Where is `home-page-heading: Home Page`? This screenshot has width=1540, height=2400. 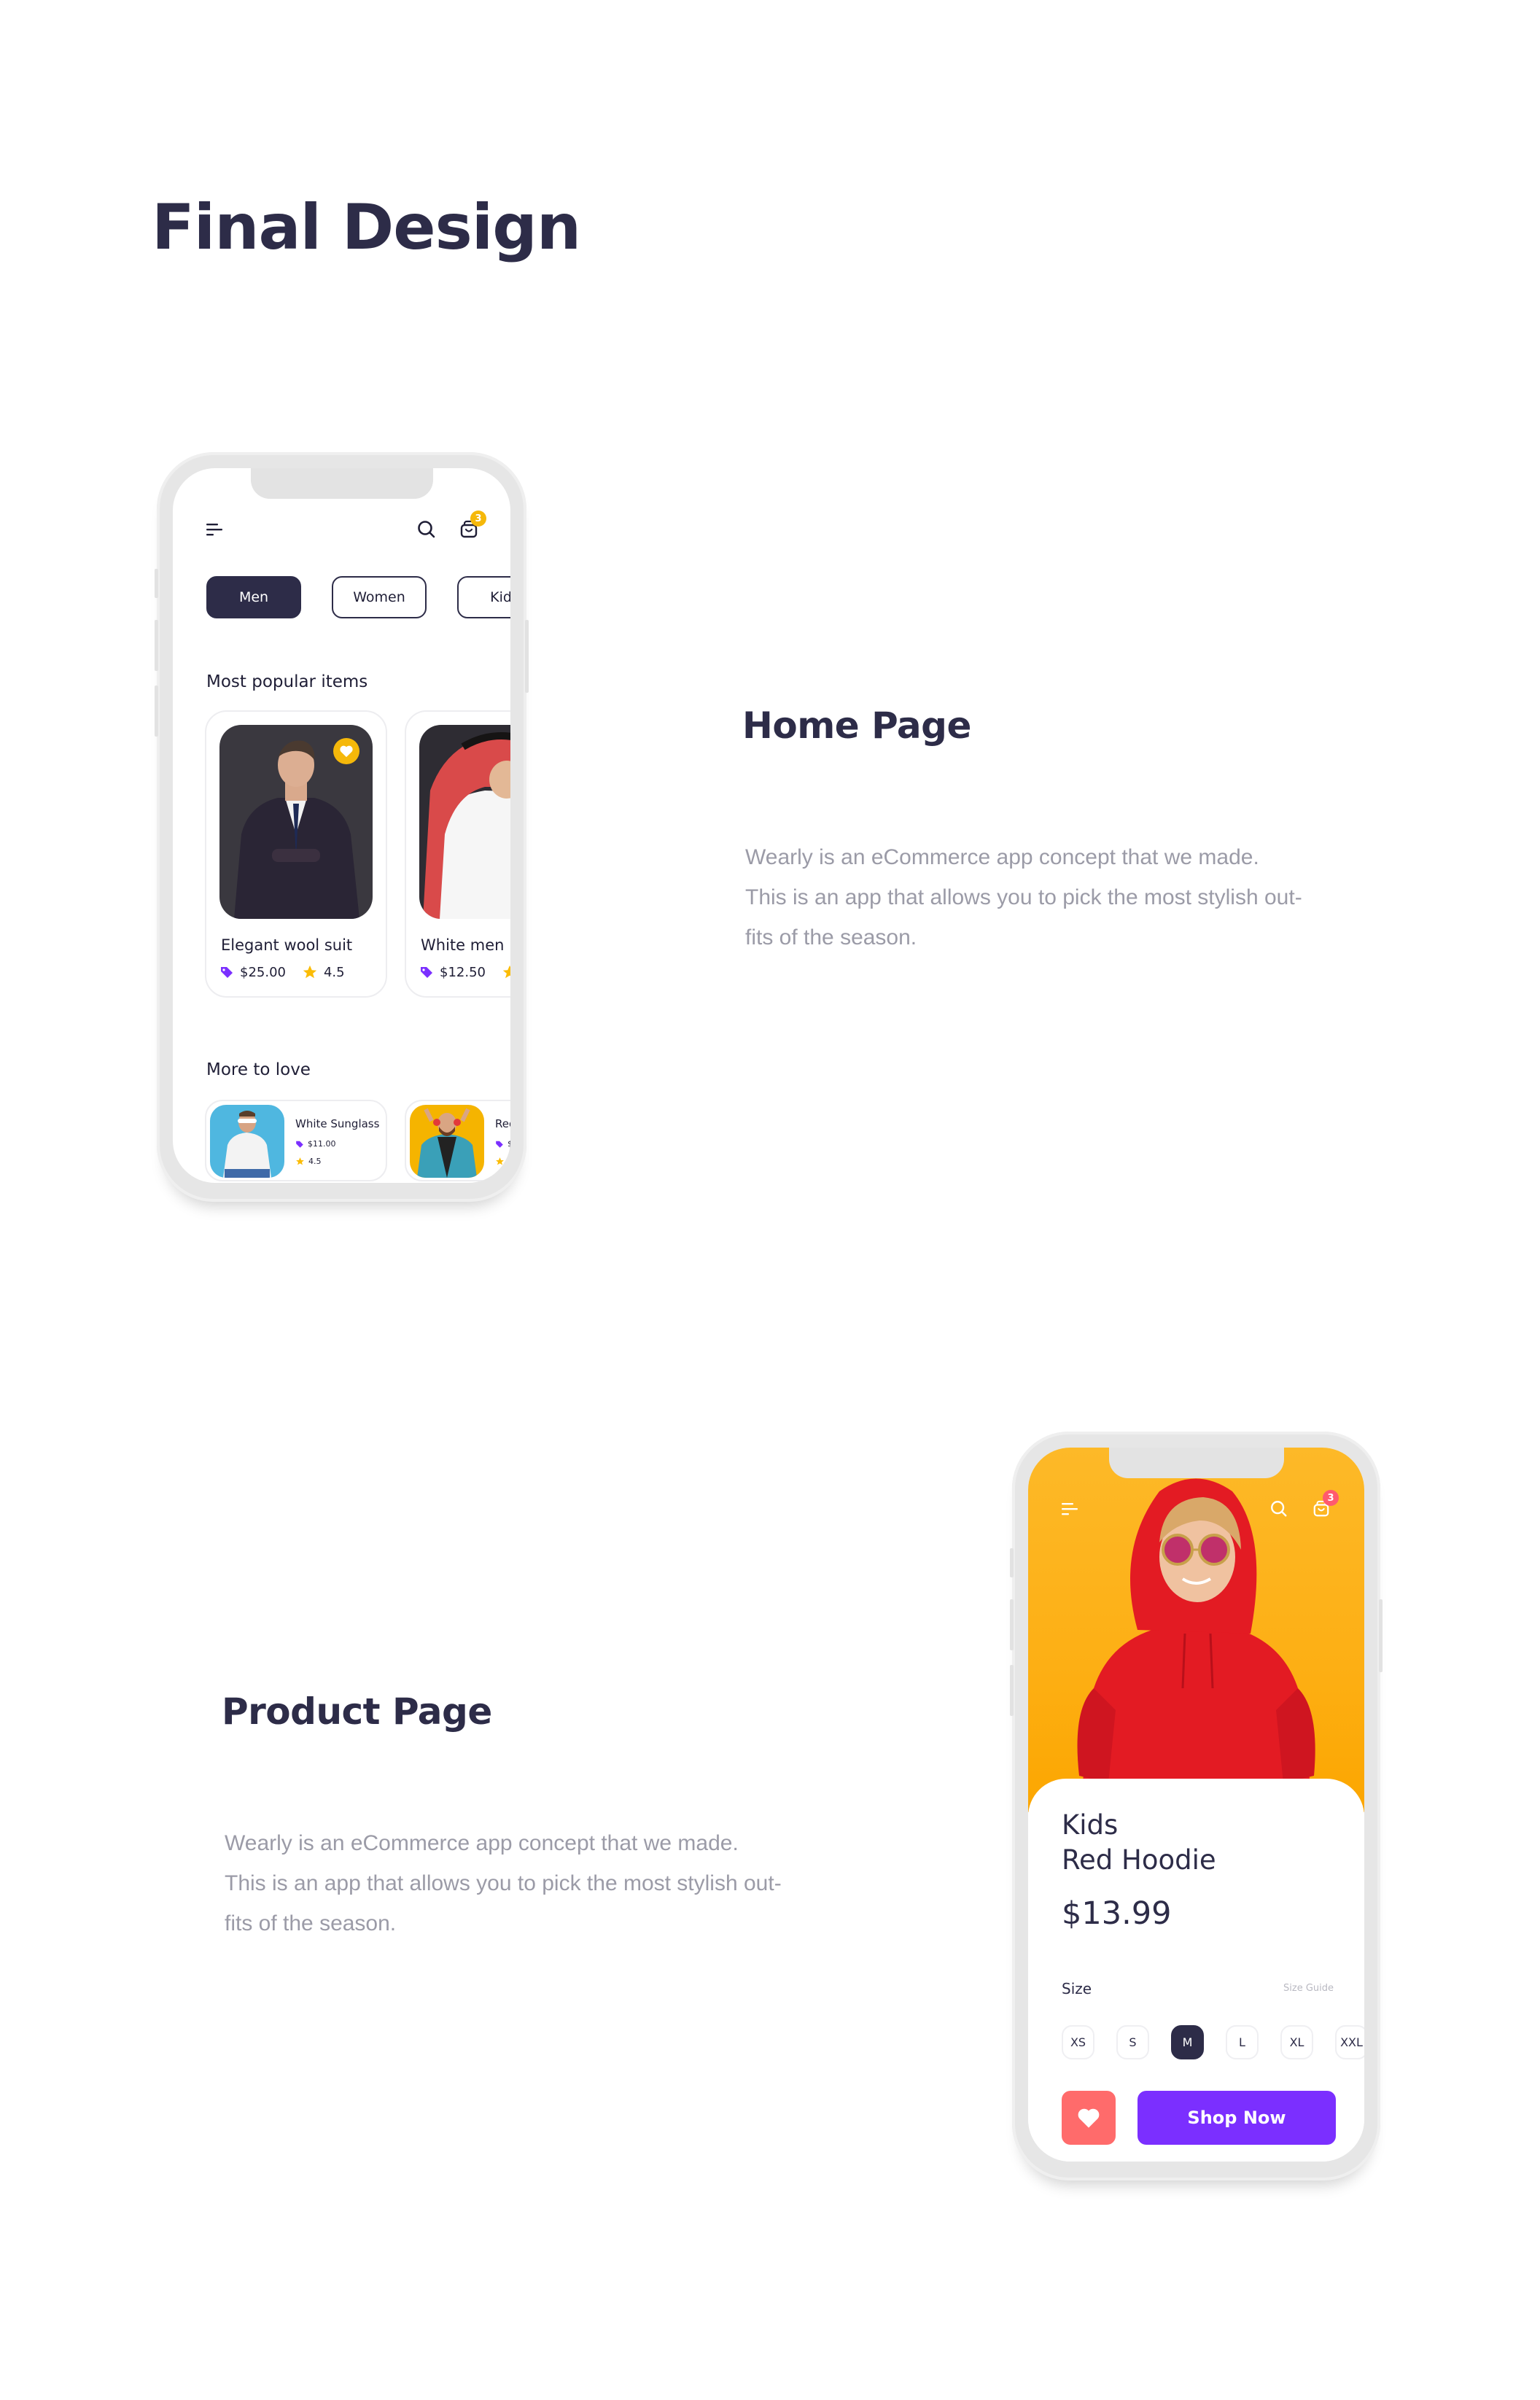 home-page-heading: Home Page is located at coordinates (856, 725).